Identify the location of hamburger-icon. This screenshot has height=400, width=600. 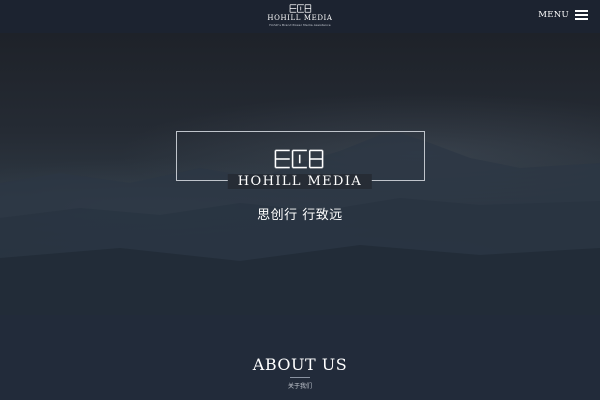
(581, 15).